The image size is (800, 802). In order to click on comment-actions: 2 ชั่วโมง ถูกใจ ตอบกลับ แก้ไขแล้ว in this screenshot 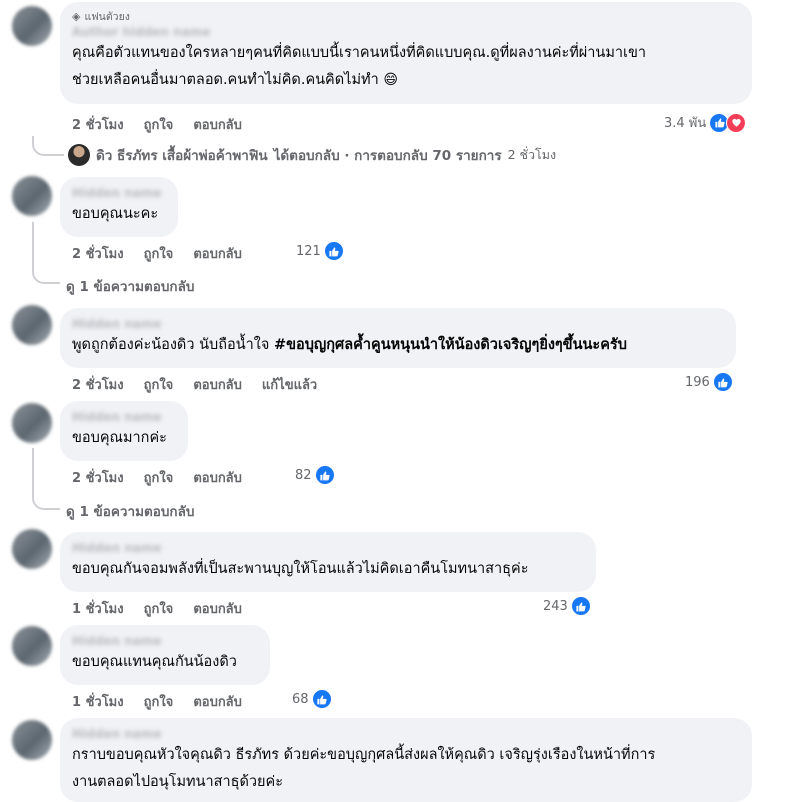, I will do `click(194, 384)`.